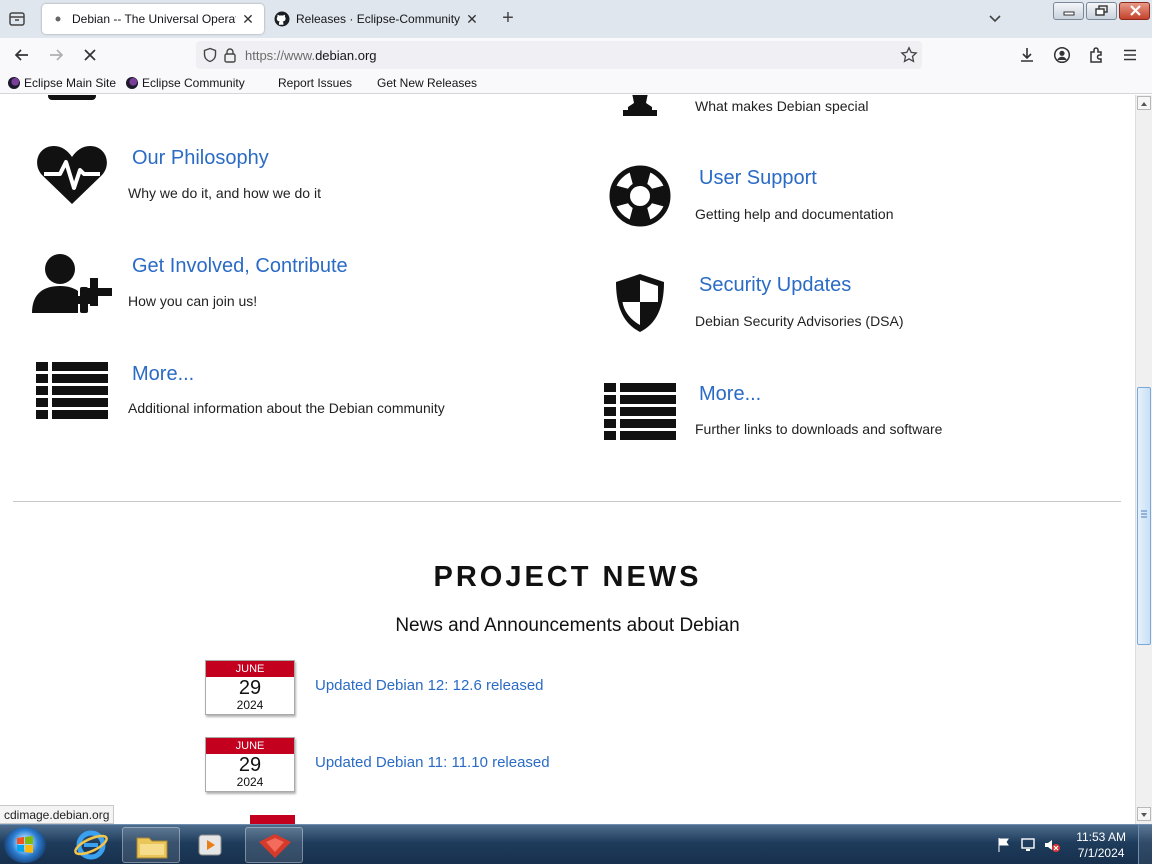 This screenshot has width=1152, height=864. I want to click on scroll-up-arrow-icon, so click(1144, 103).